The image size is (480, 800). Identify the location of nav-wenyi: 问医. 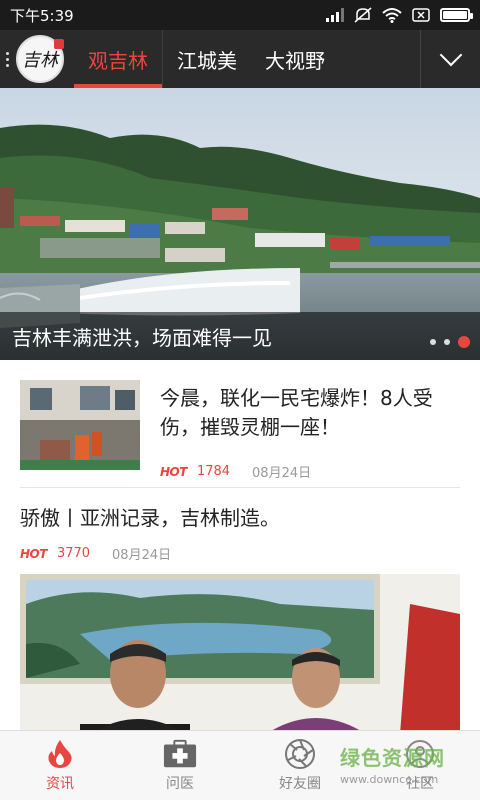
(180, 765).